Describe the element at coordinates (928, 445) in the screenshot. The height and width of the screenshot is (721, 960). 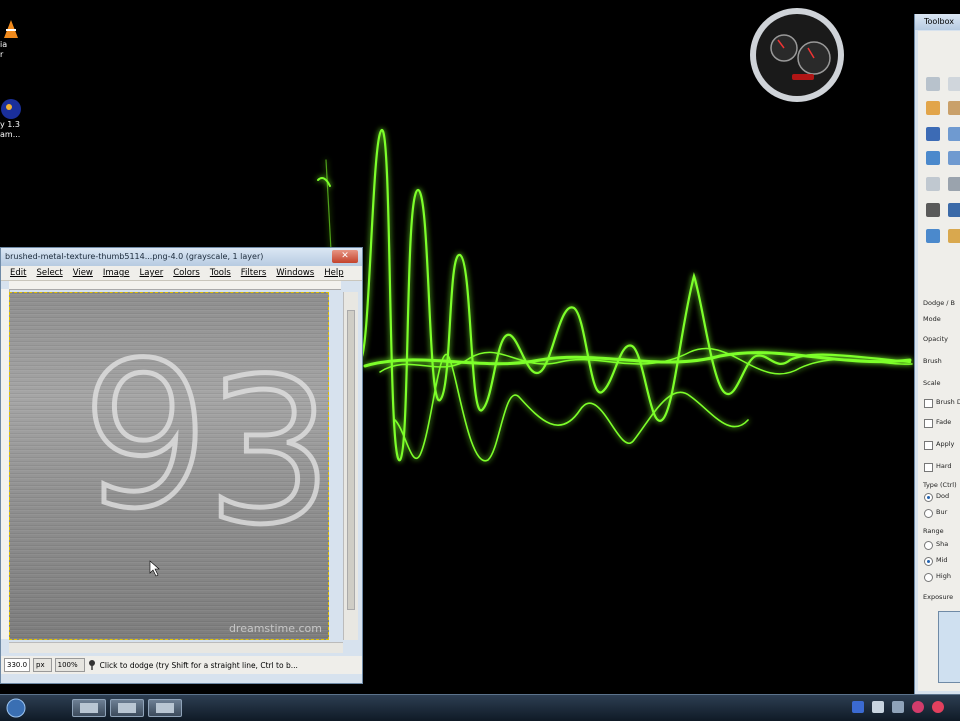
I see `apply-jitter-checkbox` at that location.